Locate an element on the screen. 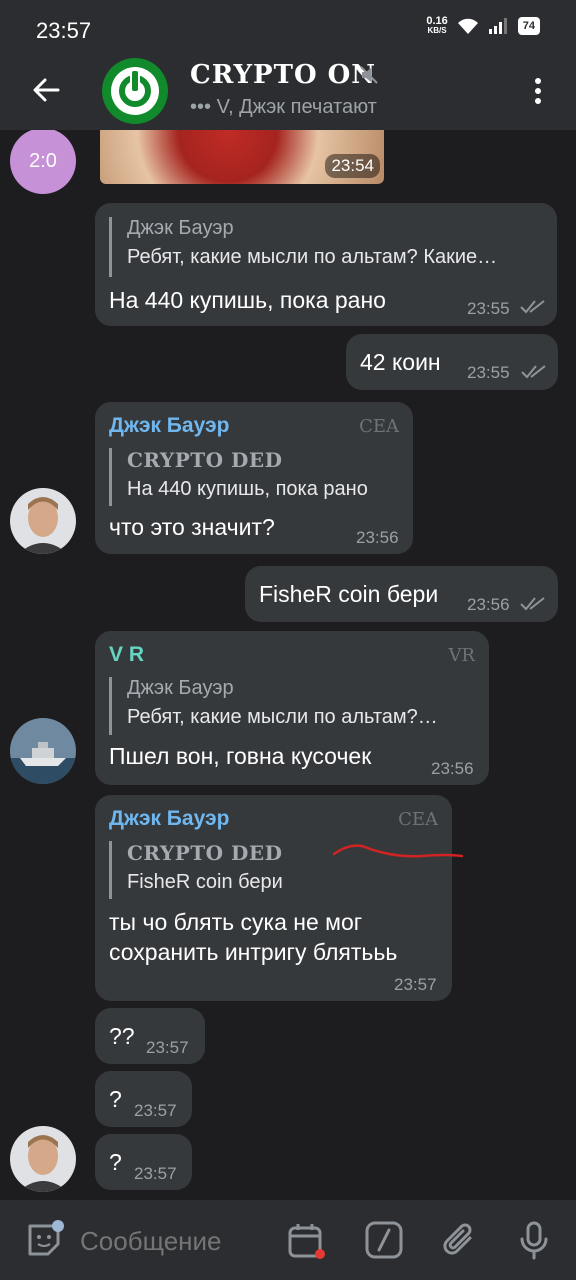 The width and height of the screenshot is (576, 1280). status-time: 23:57 is located at coordinates (64, 30).